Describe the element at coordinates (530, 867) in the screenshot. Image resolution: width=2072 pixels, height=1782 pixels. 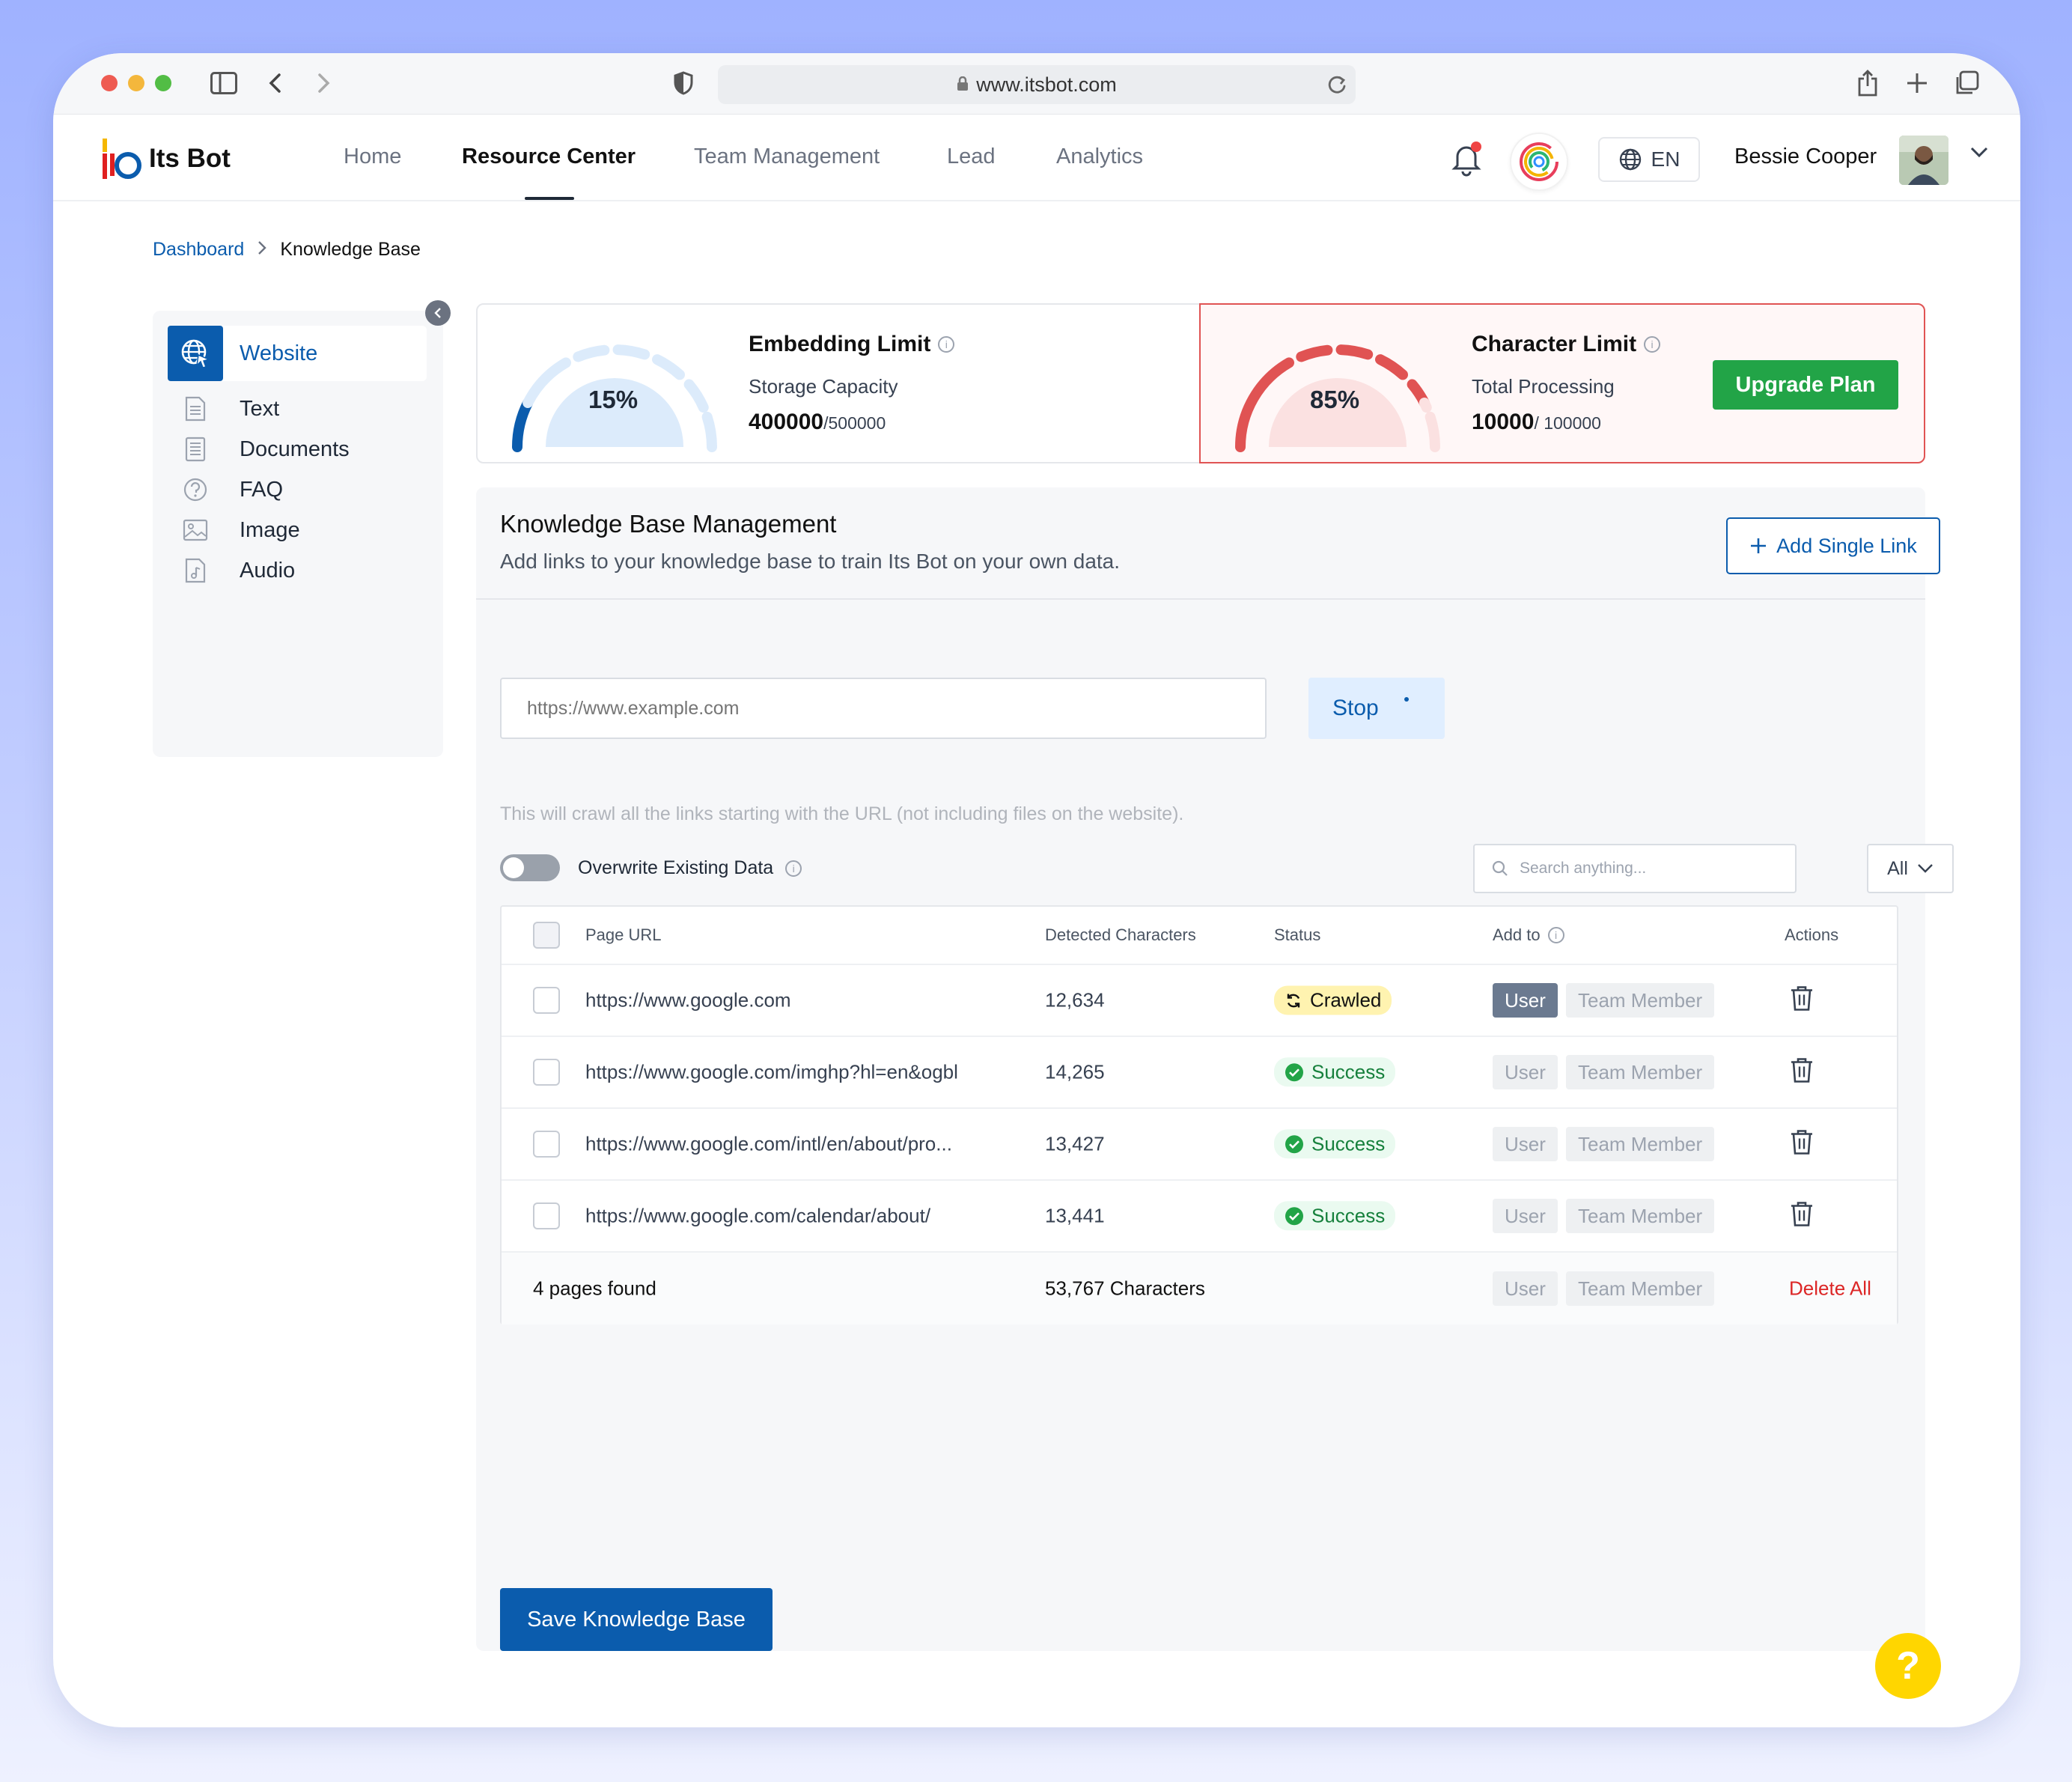
I see `overwrite-toggle` at that location.